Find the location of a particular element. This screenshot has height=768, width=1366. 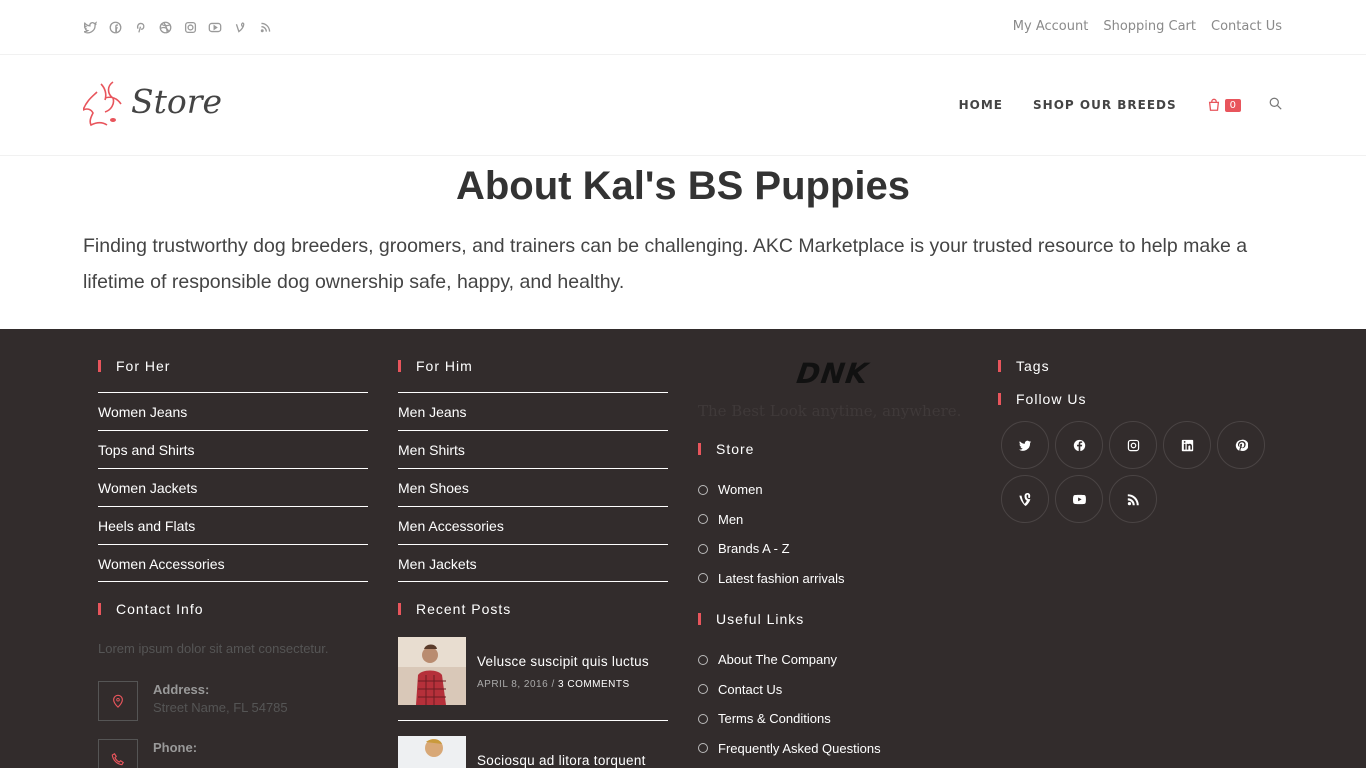

store-link: Latest fashion arrivals is located at coordinates (833, 579).